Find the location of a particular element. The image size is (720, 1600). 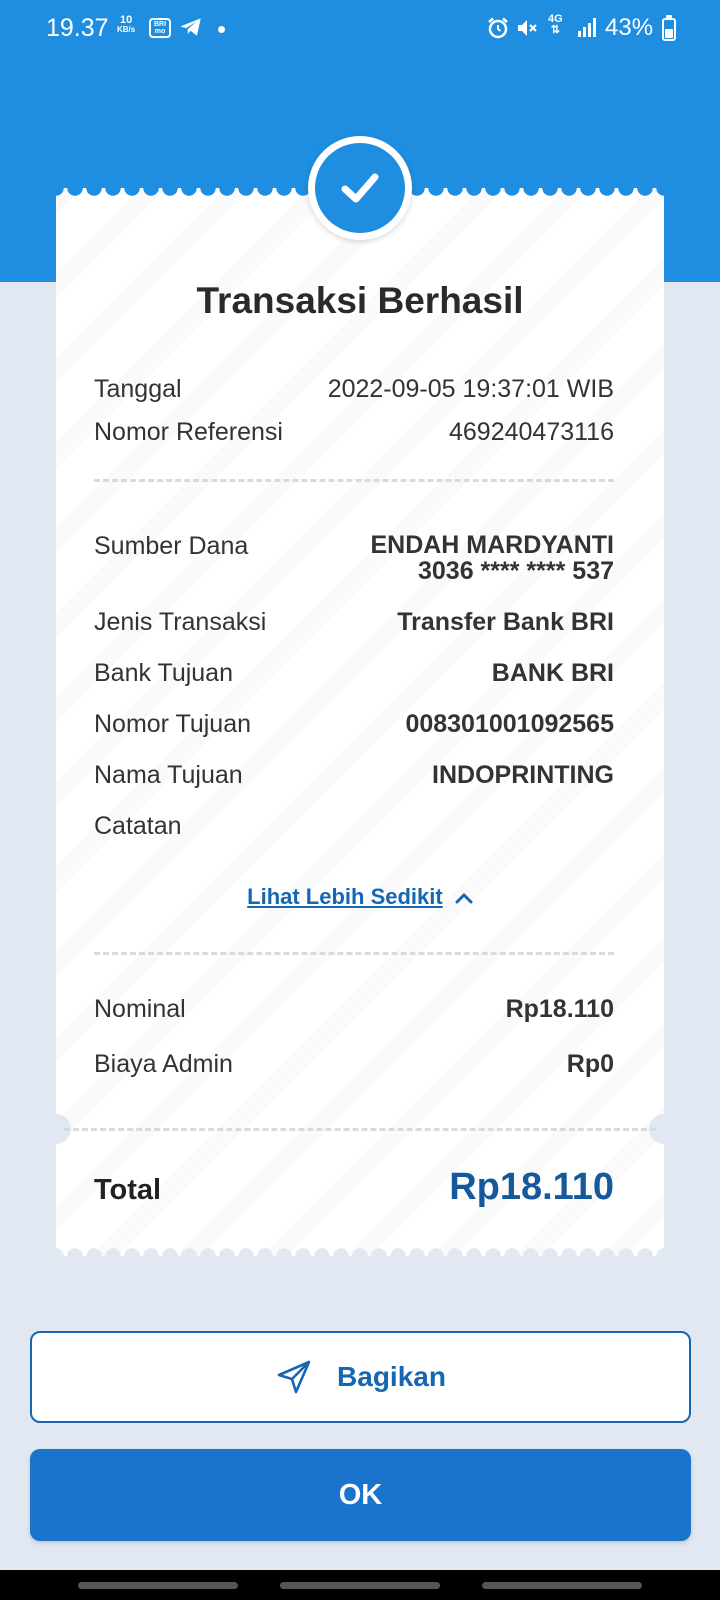

reference-label: Nomor Referensi is located at coordinates (188, 432).